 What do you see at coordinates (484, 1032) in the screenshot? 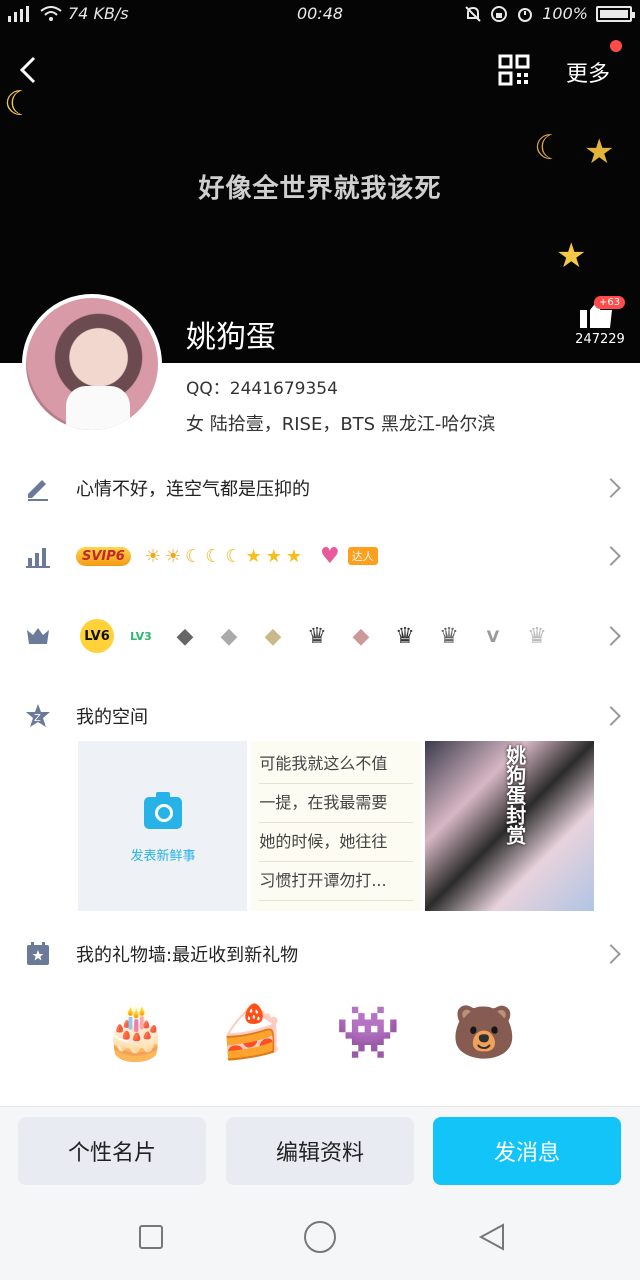
I see `bear-gift-icon: 🐻` at bounding box center [484, 1032].